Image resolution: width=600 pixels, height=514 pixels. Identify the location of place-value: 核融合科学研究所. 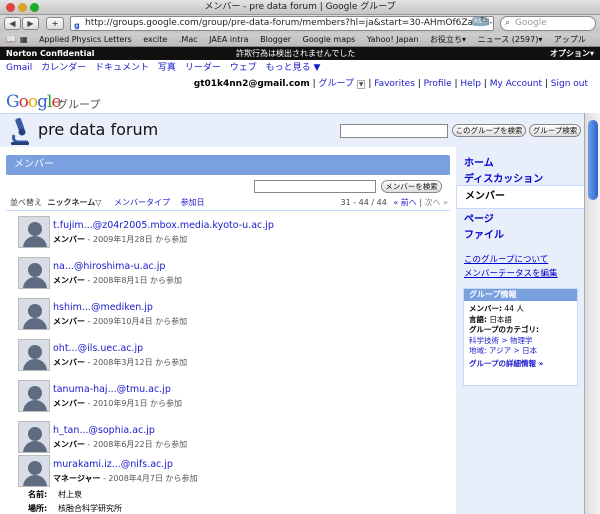
(90, 508).